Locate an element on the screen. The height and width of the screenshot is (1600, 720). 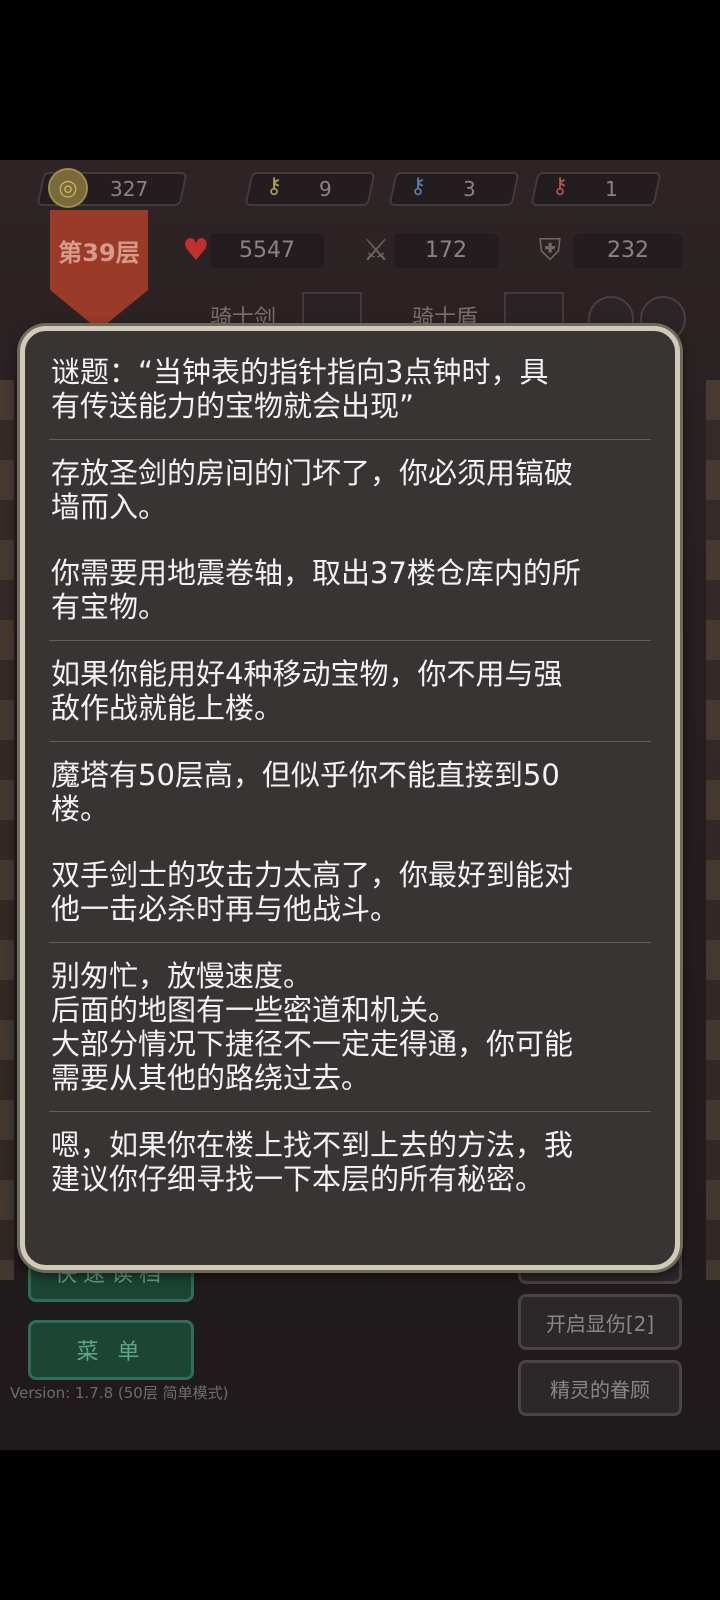
hint-item: 你需要用地震卷轴，取出37楼仓库内的所 有宝物。 is located at coordinates (350, 598).